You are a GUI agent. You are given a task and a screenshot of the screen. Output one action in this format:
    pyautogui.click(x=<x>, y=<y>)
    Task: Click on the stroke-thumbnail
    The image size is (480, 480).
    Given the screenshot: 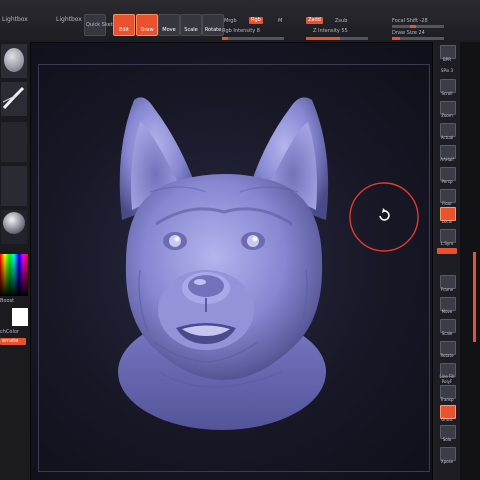 What is the action you would take?
    pyautogui.click(x=14, y=99)
    